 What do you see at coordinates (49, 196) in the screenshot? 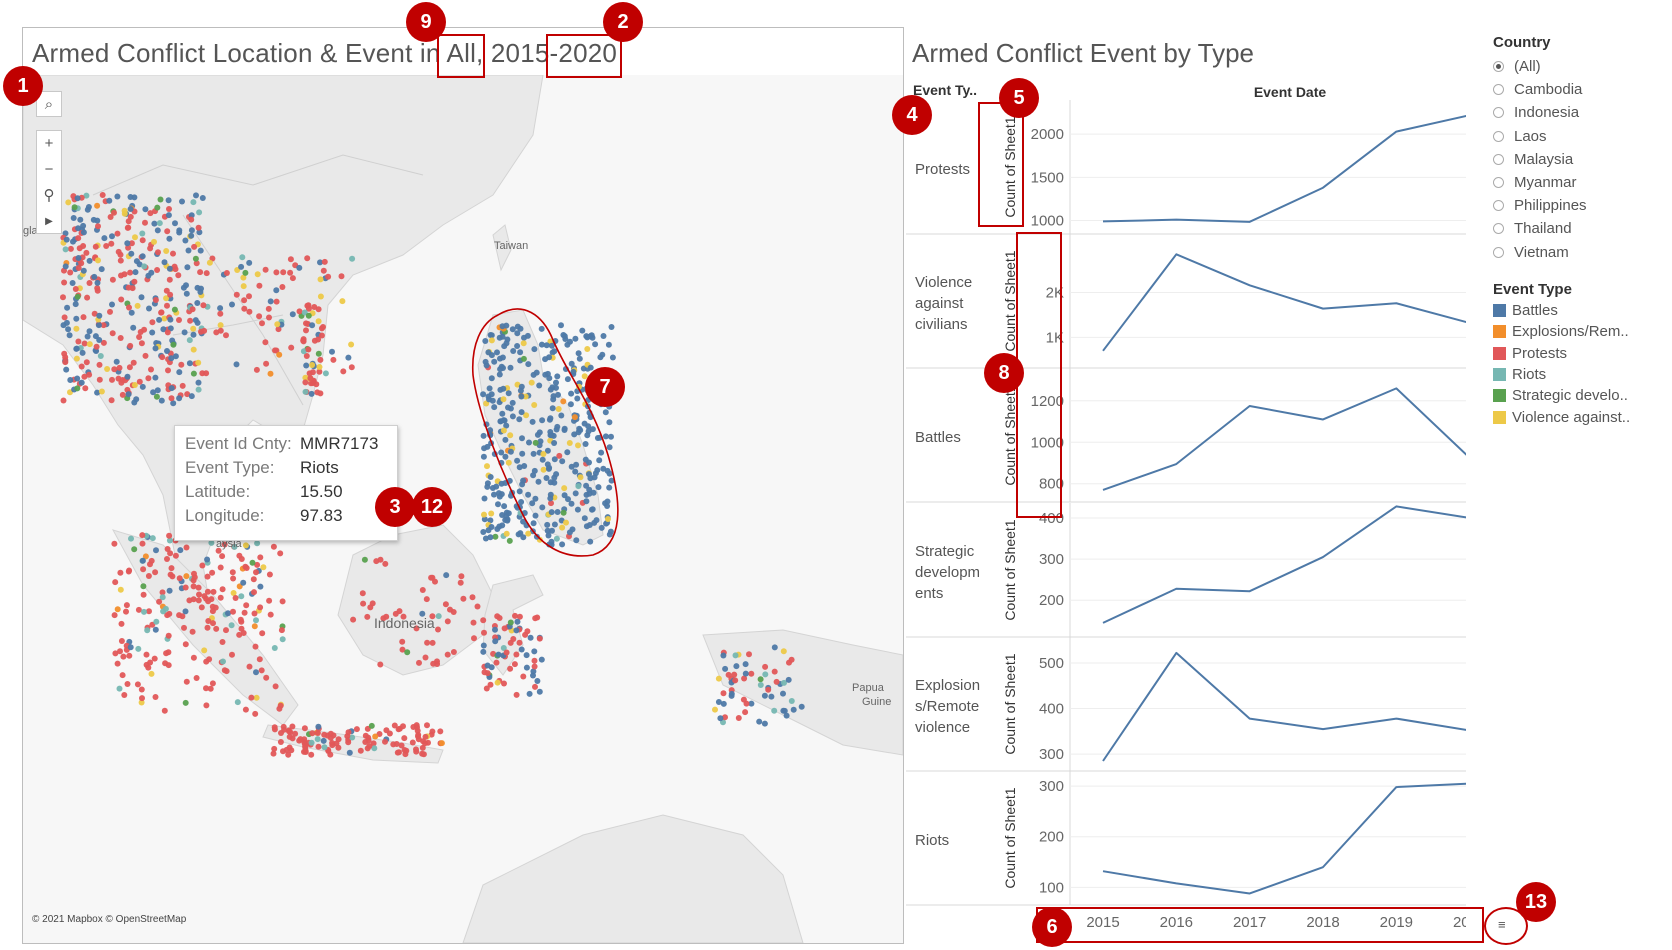
I see `pin-icon: ⚲` at bounding box center [49, 196].